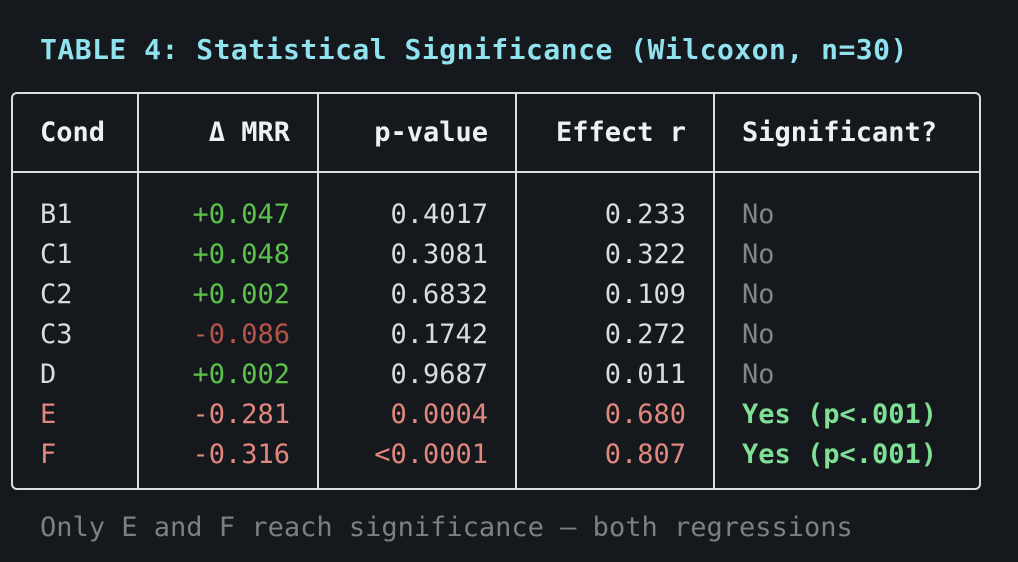  What do you see at coordinates (614, 215) in the screenshot?
I see `cell-effect-r: 0.233` at bounding box center [614, 215].